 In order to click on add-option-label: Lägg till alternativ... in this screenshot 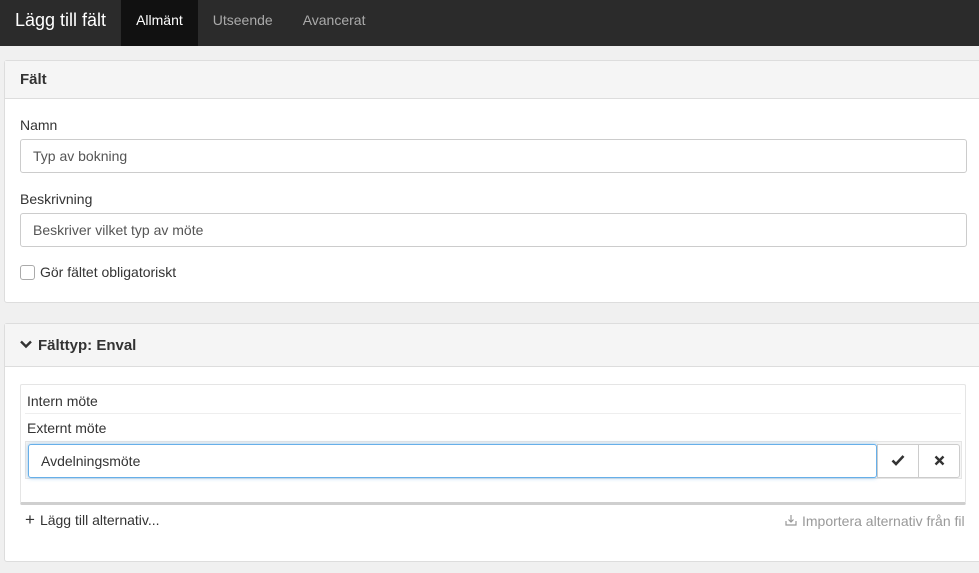, I will do `click(99, 520)`.